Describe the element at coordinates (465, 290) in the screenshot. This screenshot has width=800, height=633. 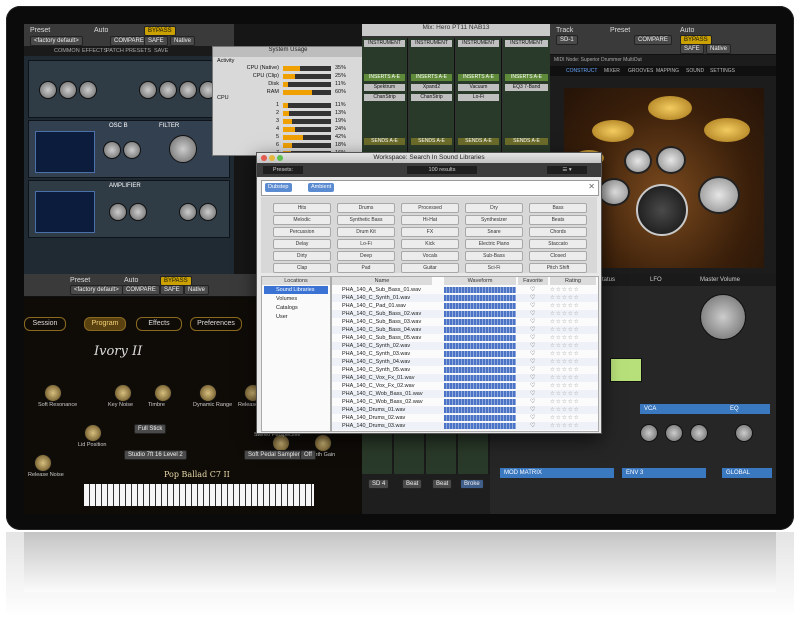
I see `file-row: PHA_140_A_Sub_Bass_01.wav ♡ ☆☆☆☆☆` at that location.